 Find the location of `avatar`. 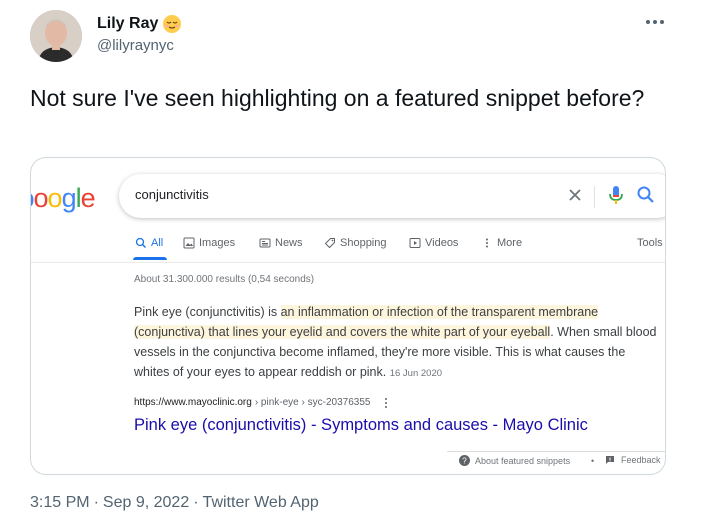

avatar is located at coordinates (56, 36).